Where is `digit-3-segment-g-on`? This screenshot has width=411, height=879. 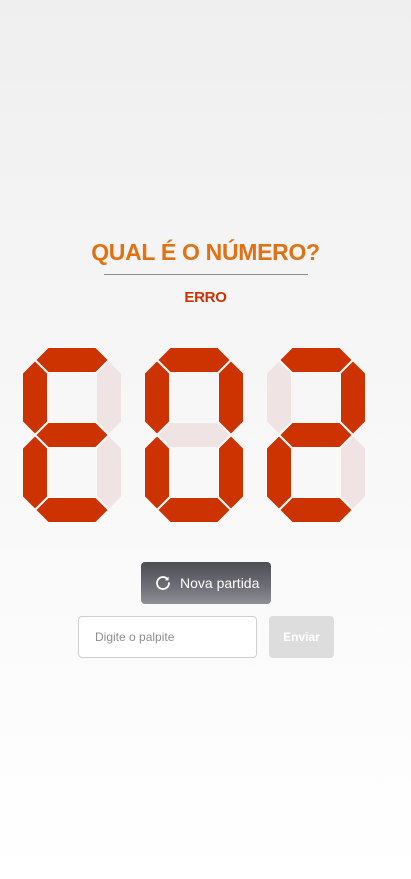
digit-3-segment-g-on is located at coordinates (316, 435).